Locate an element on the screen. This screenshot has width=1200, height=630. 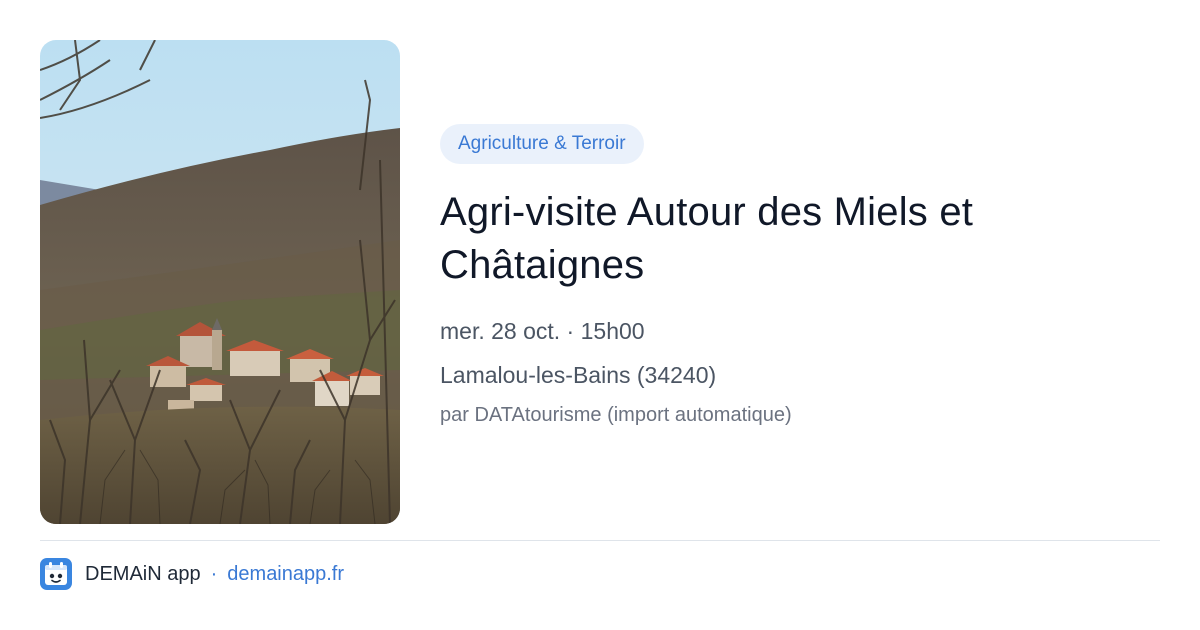
footer: DEMAiN app · demainapp.fr is located at coordinates (192, 574).